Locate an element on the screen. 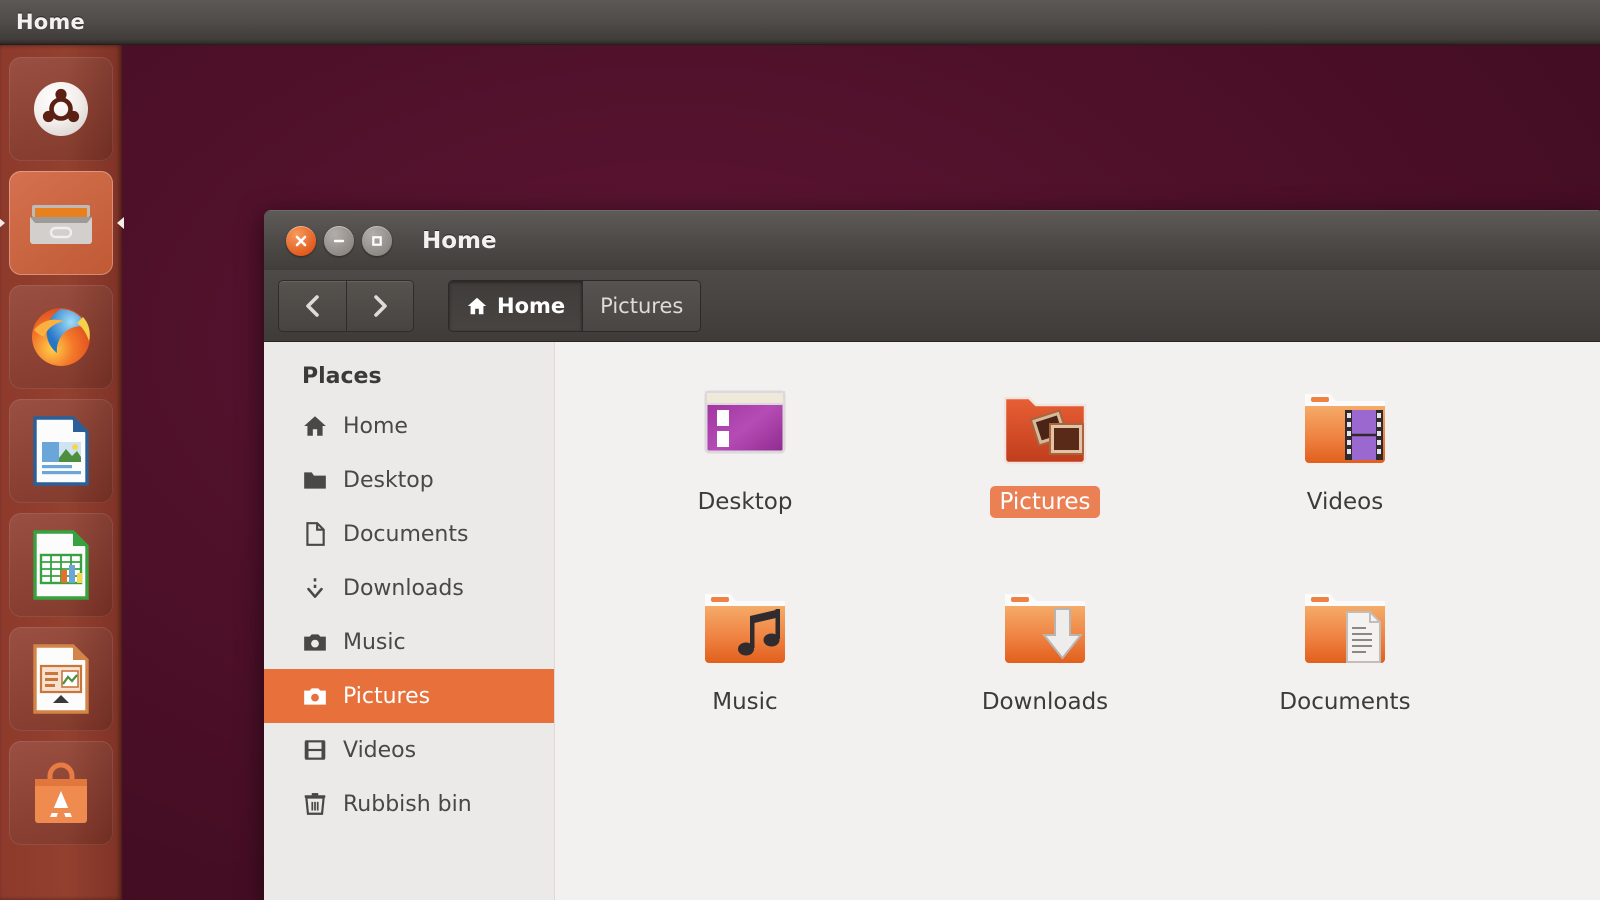  launcher-item-libreoffice-calc is located at coordinates (61, 565).